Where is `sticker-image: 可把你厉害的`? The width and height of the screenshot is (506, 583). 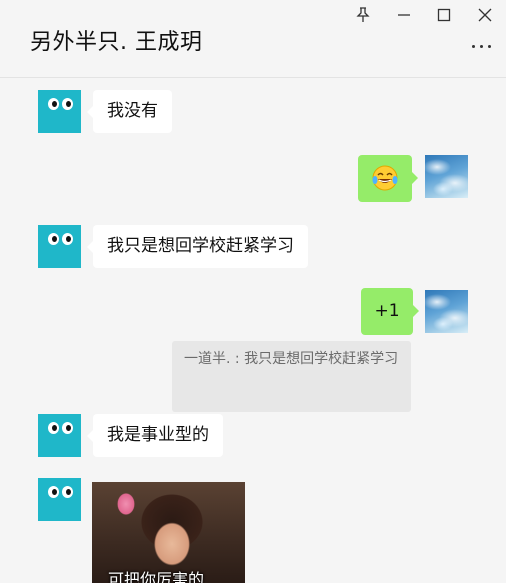 sticker-image: 可把你厉害的 is located at coordinates (168, 532).